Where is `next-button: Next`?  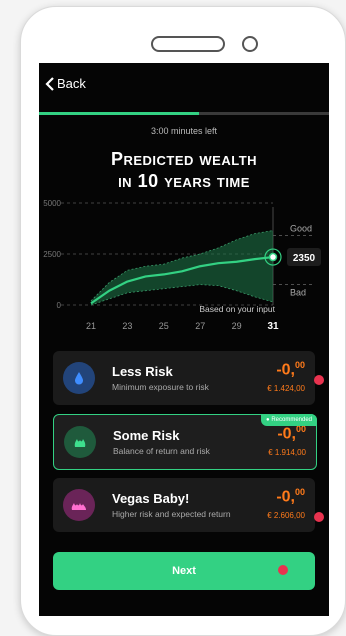 next-button: Next is located at coordinates (184, 571).